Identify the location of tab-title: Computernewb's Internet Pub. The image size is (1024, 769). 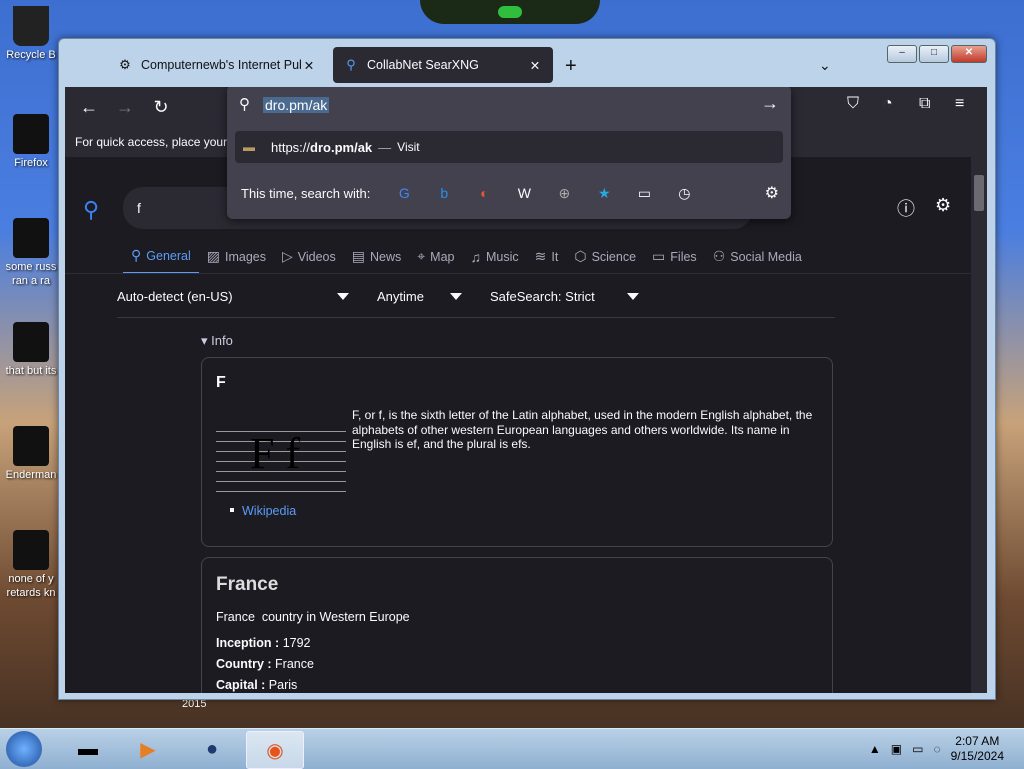
(221, 65).